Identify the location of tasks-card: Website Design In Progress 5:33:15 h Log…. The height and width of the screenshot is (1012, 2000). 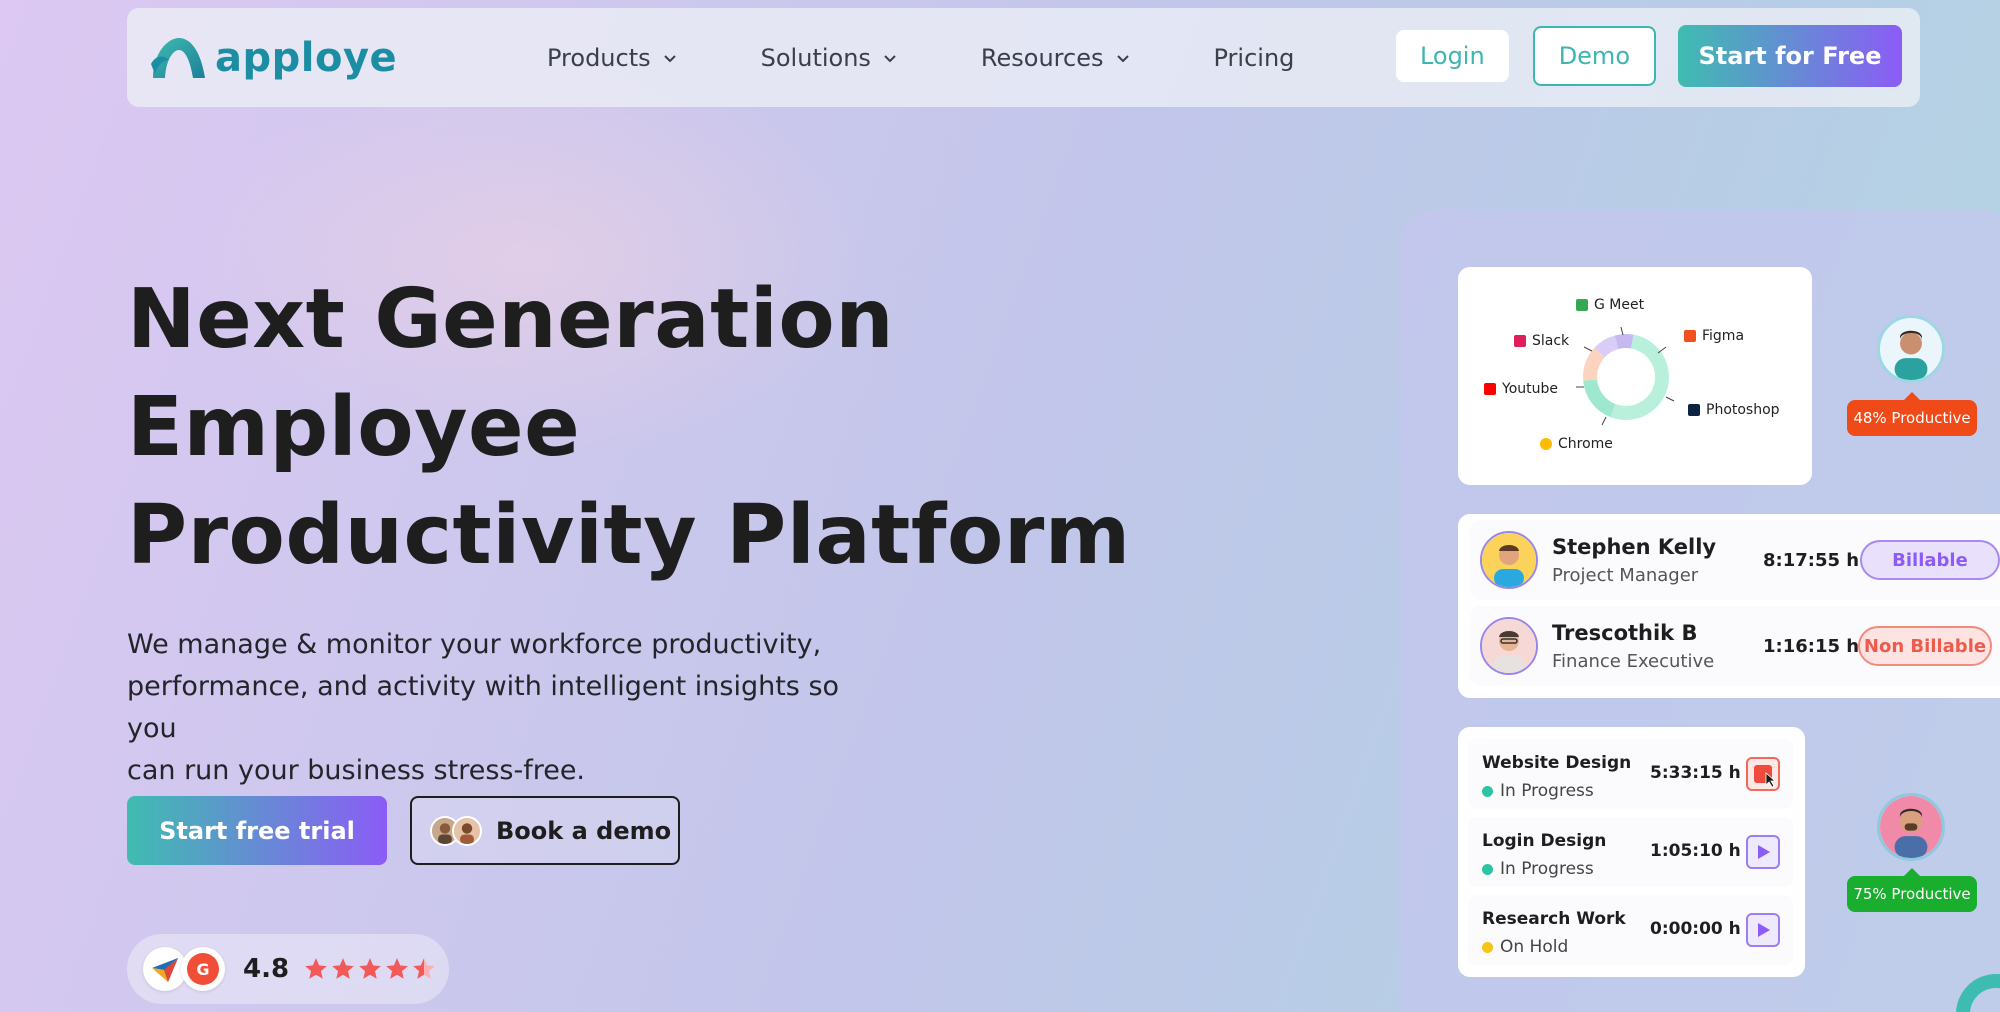
(1631, 852).